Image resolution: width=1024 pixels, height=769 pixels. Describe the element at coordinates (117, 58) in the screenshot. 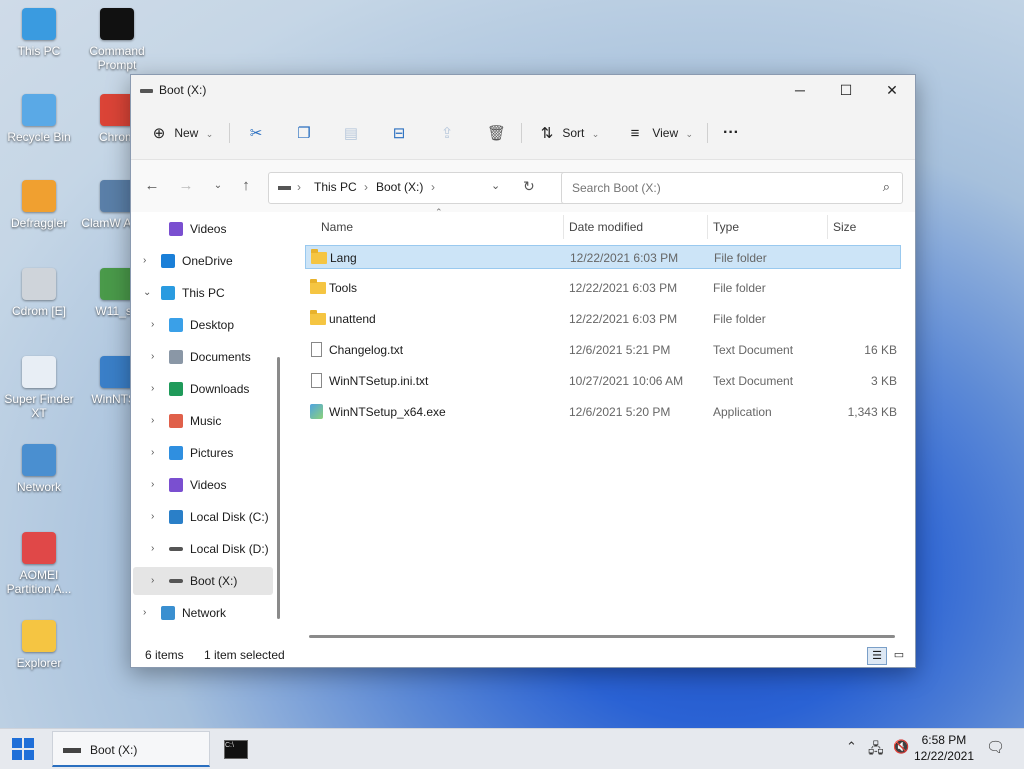

I see `desktop-icon-label: Command Prompt` at that location.